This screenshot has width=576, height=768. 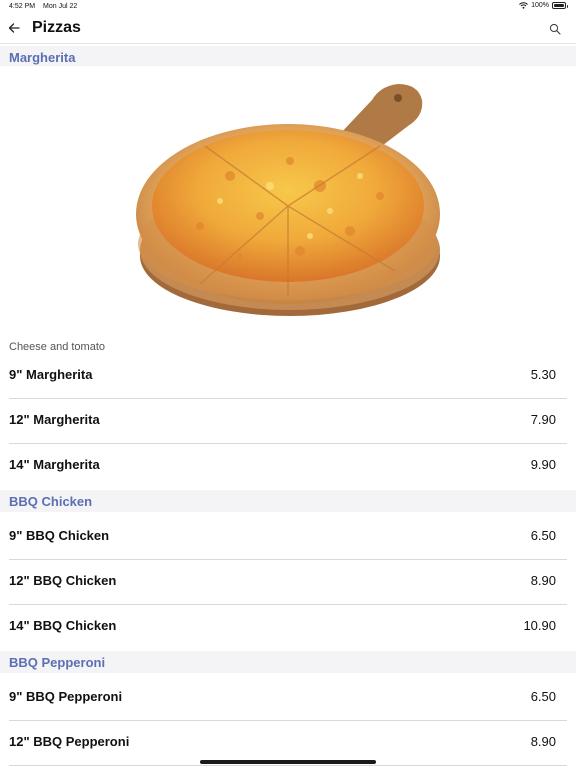 What do you see at coordinates (288, 57) in the screenshot?
I see `section-header-margherita: Margherita` at bounding box center [288, 57].